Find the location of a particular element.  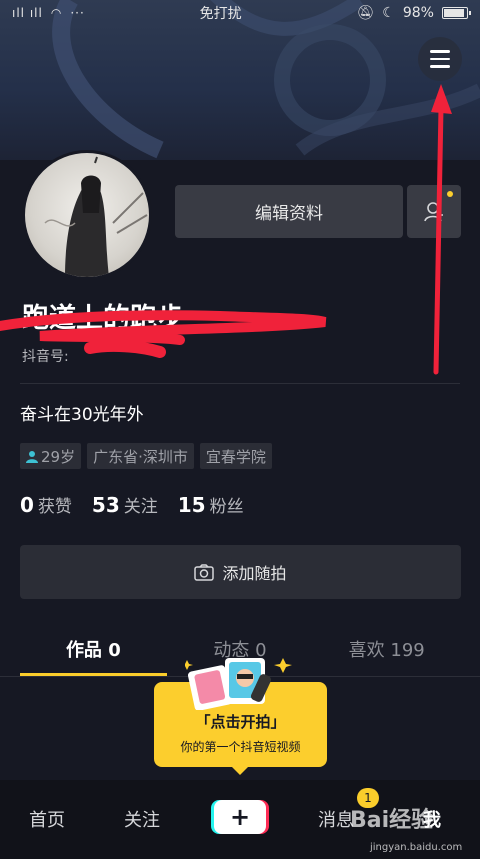

moon-icon: ☾ is located at coordinates (388, 13).